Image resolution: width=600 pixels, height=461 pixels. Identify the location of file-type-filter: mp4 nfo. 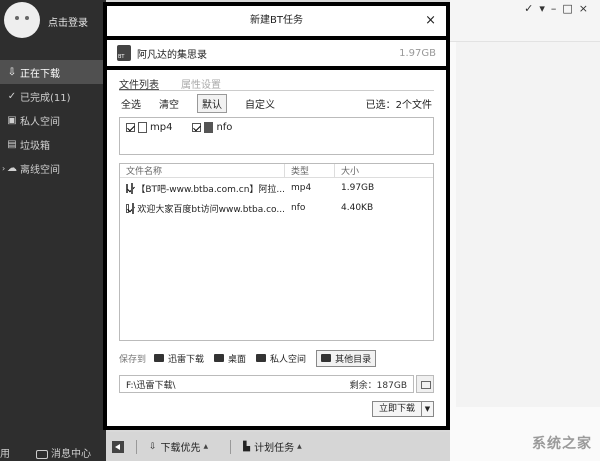
(276, 136).